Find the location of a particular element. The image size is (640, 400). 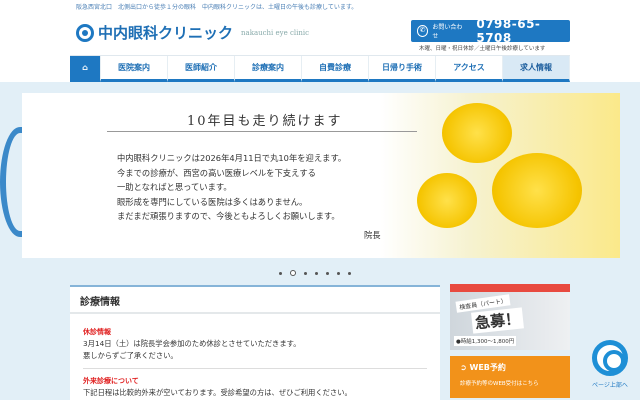

phone-contact: ✆ お問い合わせ 0798-65-5708 is located at coordinates (490, 31).